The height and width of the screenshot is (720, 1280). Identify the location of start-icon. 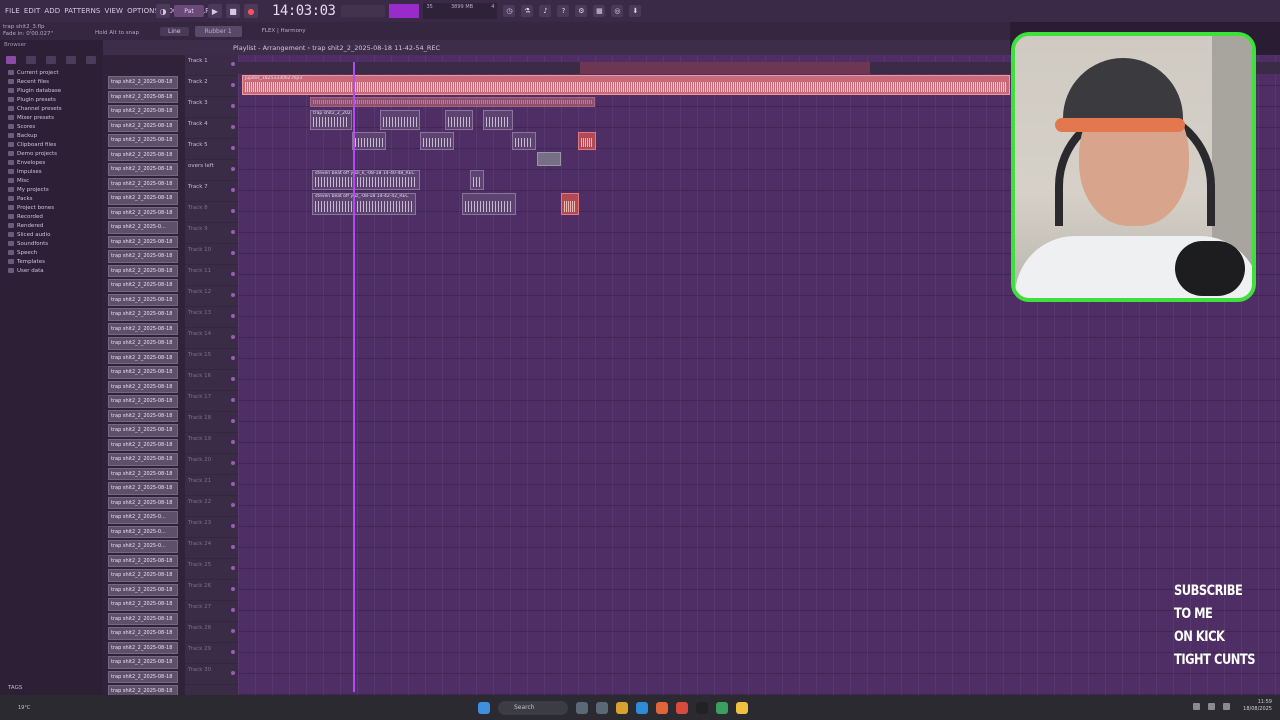
(484, 707).